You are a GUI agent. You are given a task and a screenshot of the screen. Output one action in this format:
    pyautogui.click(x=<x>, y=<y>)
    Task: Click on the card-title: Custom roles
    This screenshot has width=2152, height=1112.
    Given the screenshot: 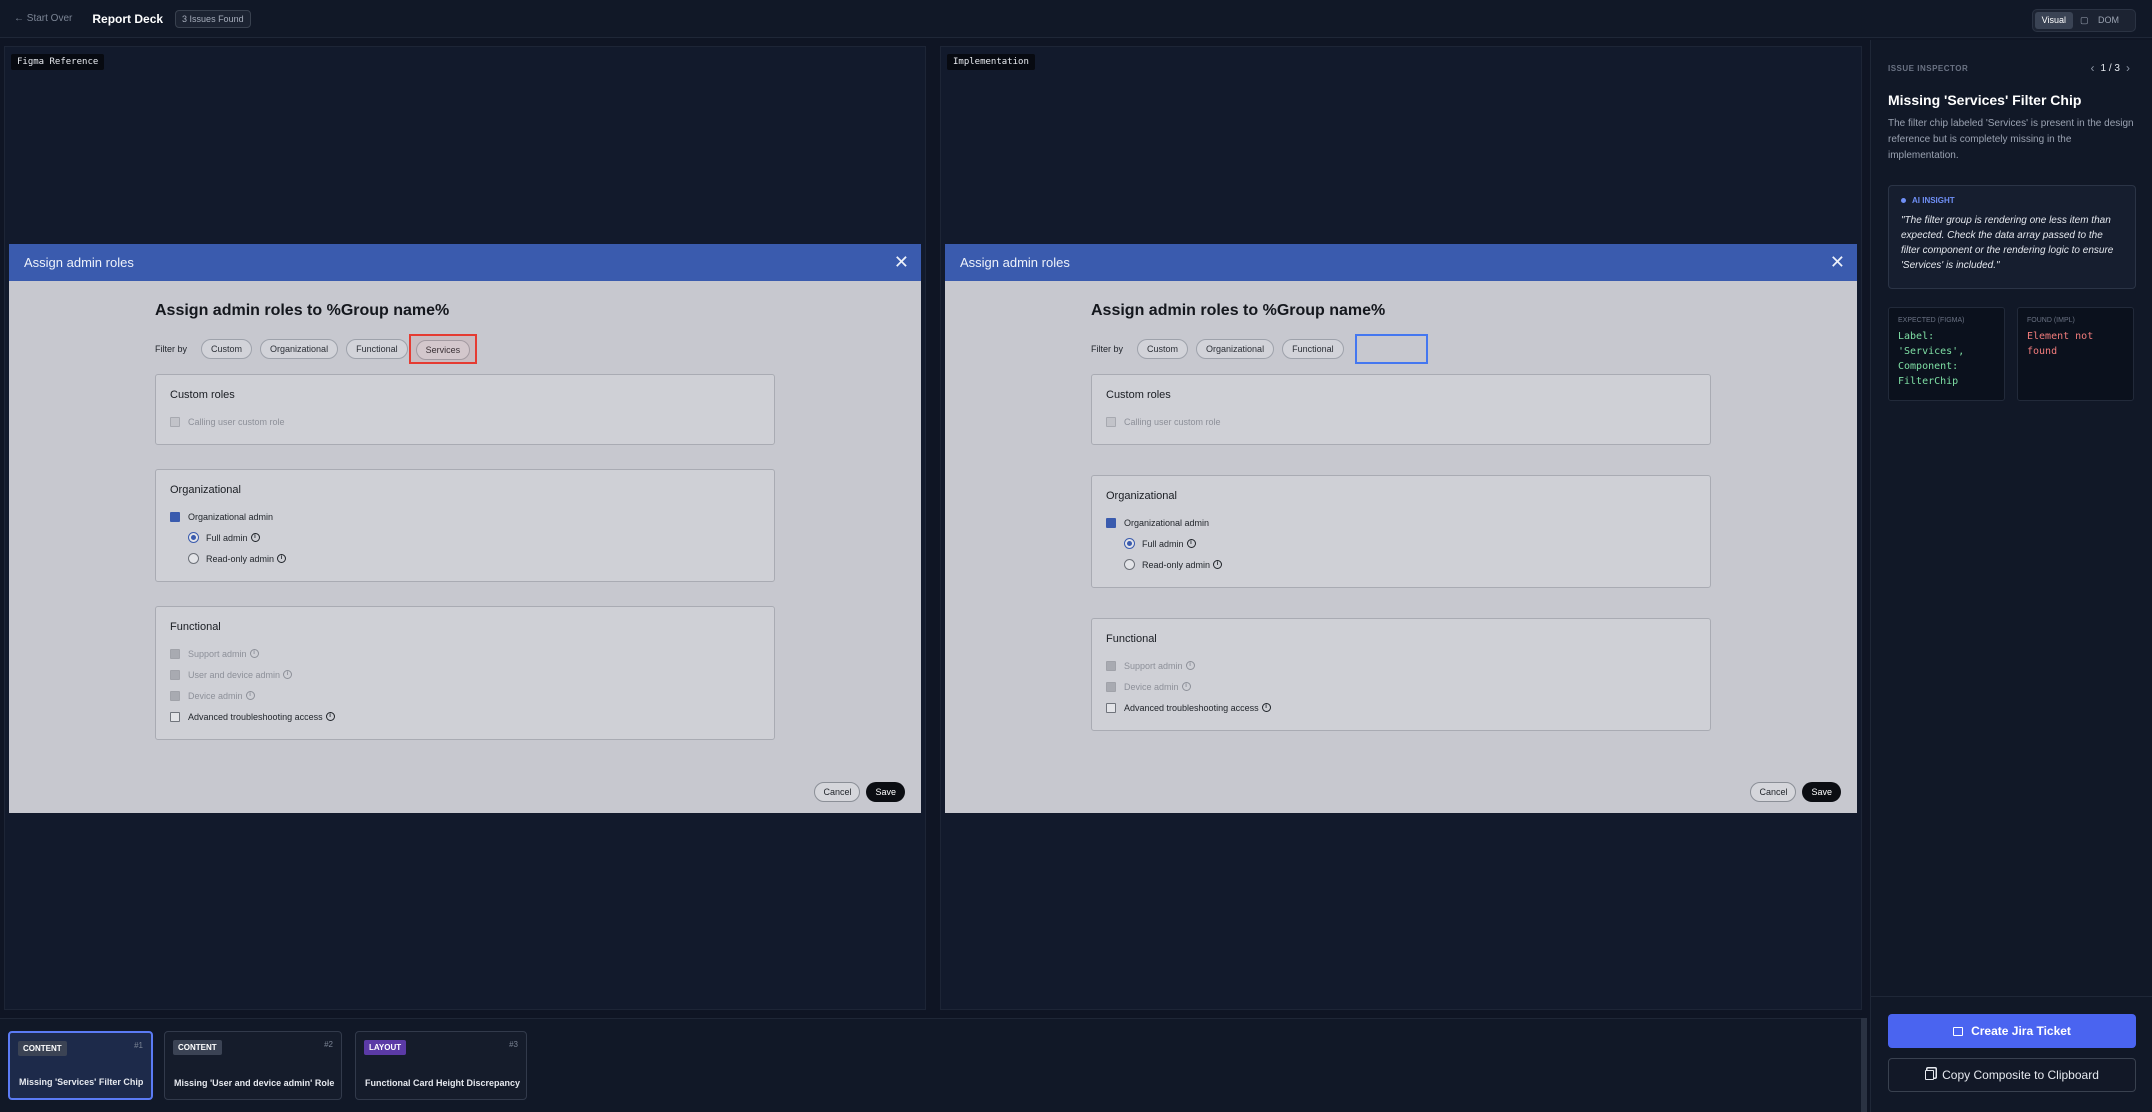 What is the action you would take?
    pyautogui.click(x=1138, y=395)
    